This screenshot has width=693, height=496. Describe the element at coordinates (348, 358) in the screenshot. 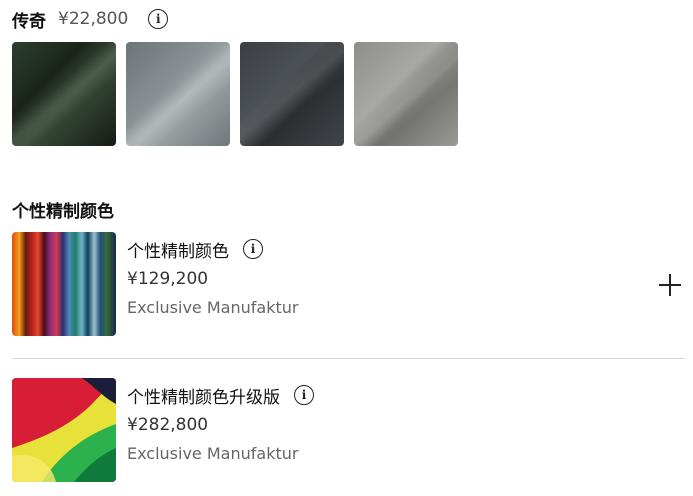

I see `divider` at that location.